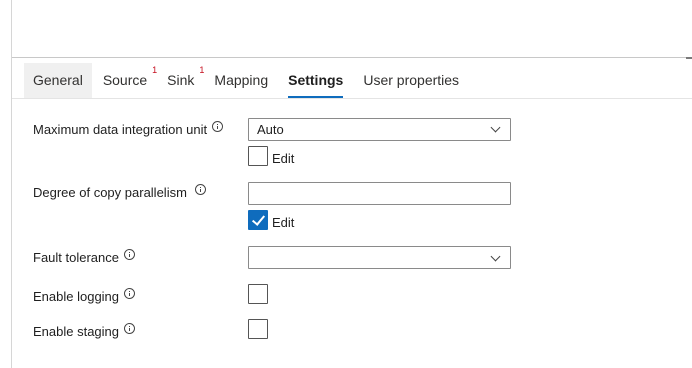 The image size is (692, 368). I want to click on parallelism-label-row: Degree of copy parallelism, so click(119, 192).